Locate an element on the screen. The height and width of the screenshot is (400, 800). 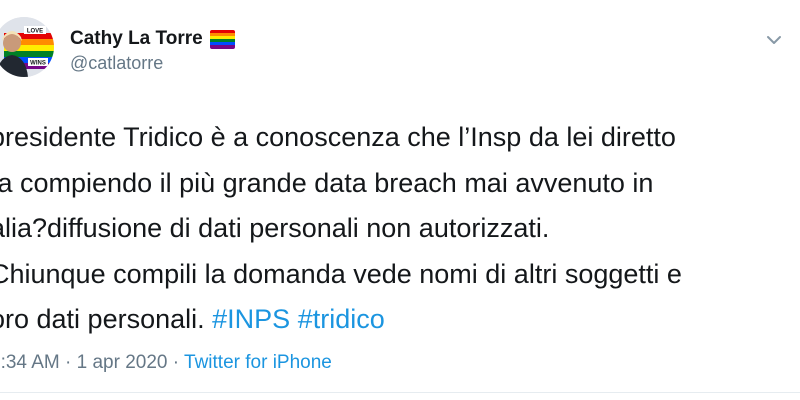
rainbow-flag-emoji is located at coordinates (222, 39).